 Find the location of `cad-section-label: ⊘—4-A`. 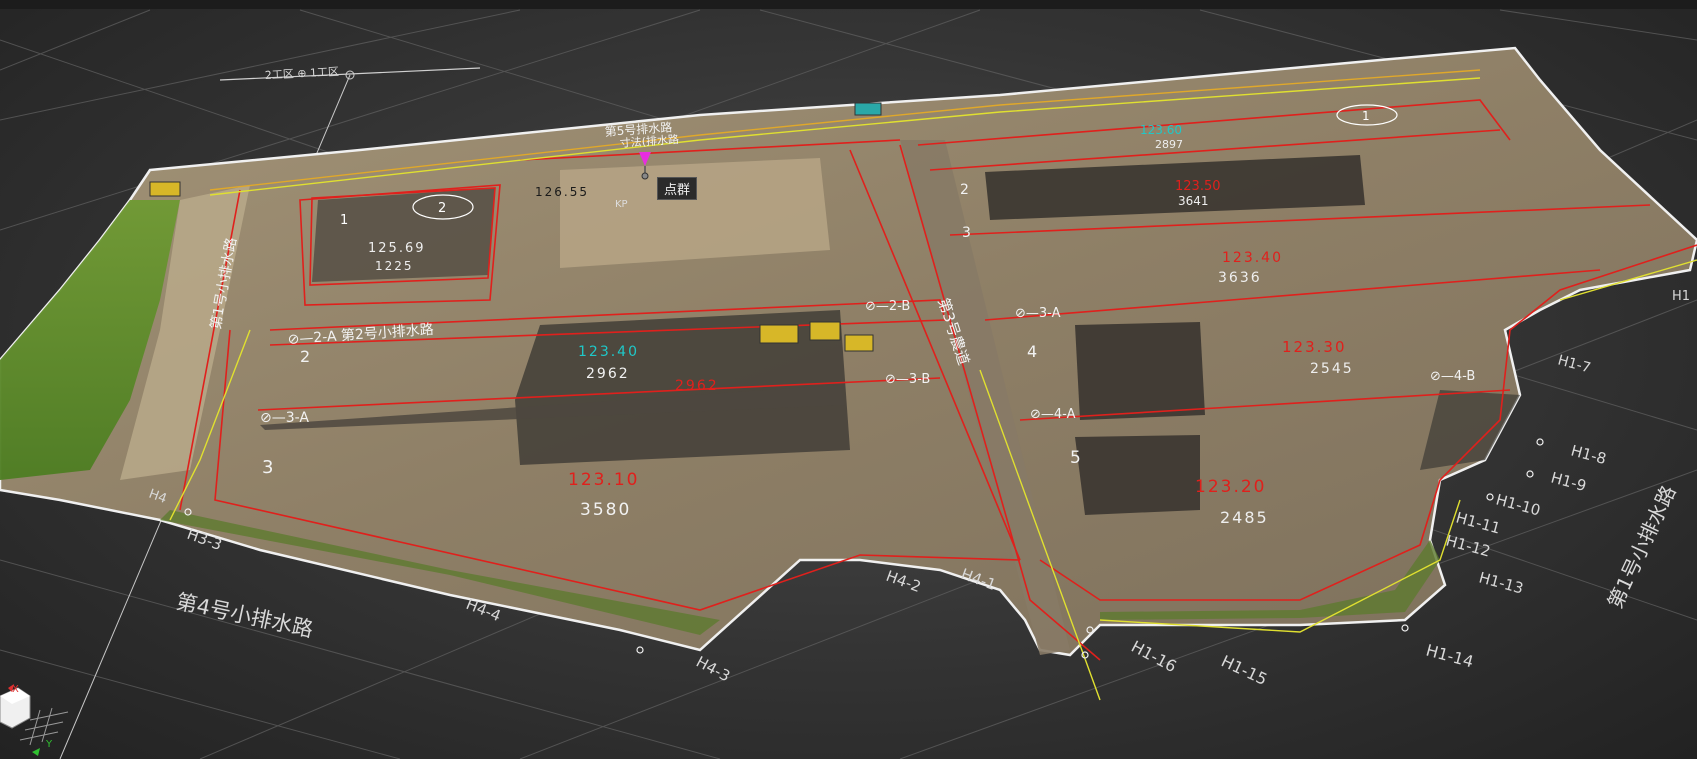

cad-section-label: ⊘—4-A is located at coordinates (1053, 414).